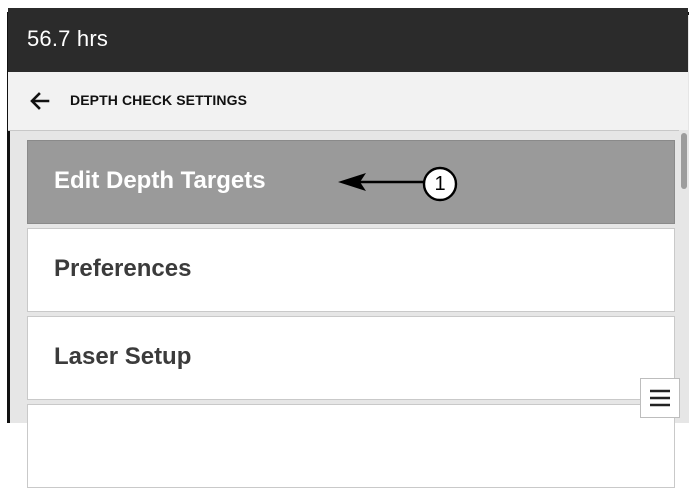  Describe the element at coordinates (40, 101) in the screenshot. I see `back-arrow-icon` at that location.